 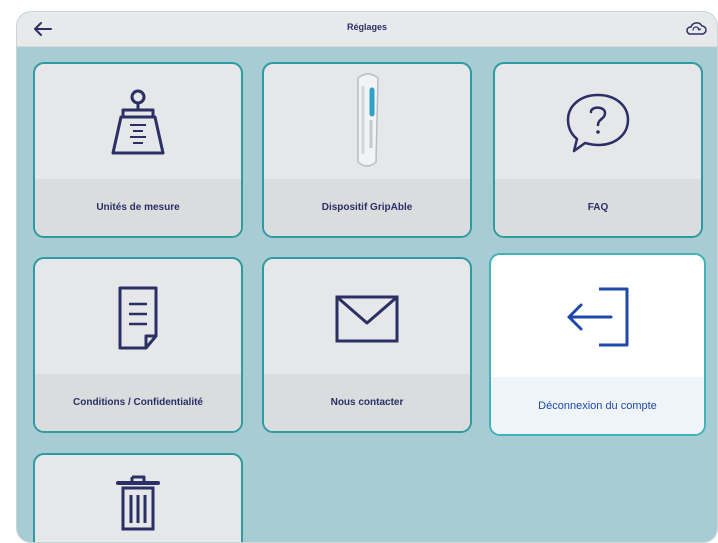 What do you see at coordinates (367, 402) in the screenshot?
I see `tile-label: Nous contacter` at bounding box center [367, 402].